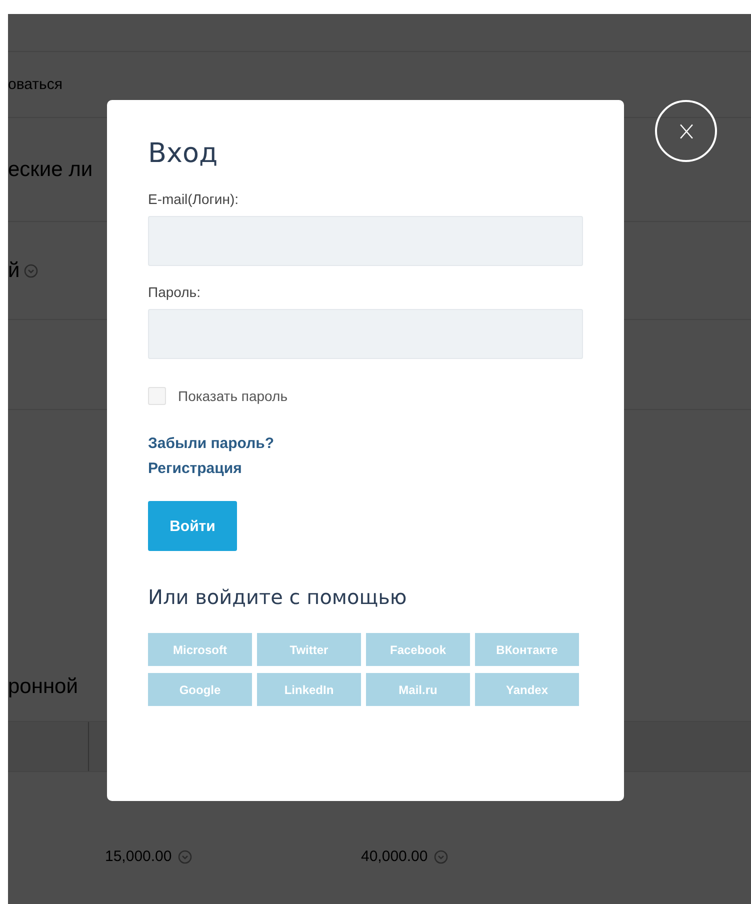 Image resolution: width=751 pixels, height=904 pixels. What do you see at coordinates (278, 597) in the screenshot?
I see `section-heading: Или войдите с помощью` at bounding box center [278, 597].